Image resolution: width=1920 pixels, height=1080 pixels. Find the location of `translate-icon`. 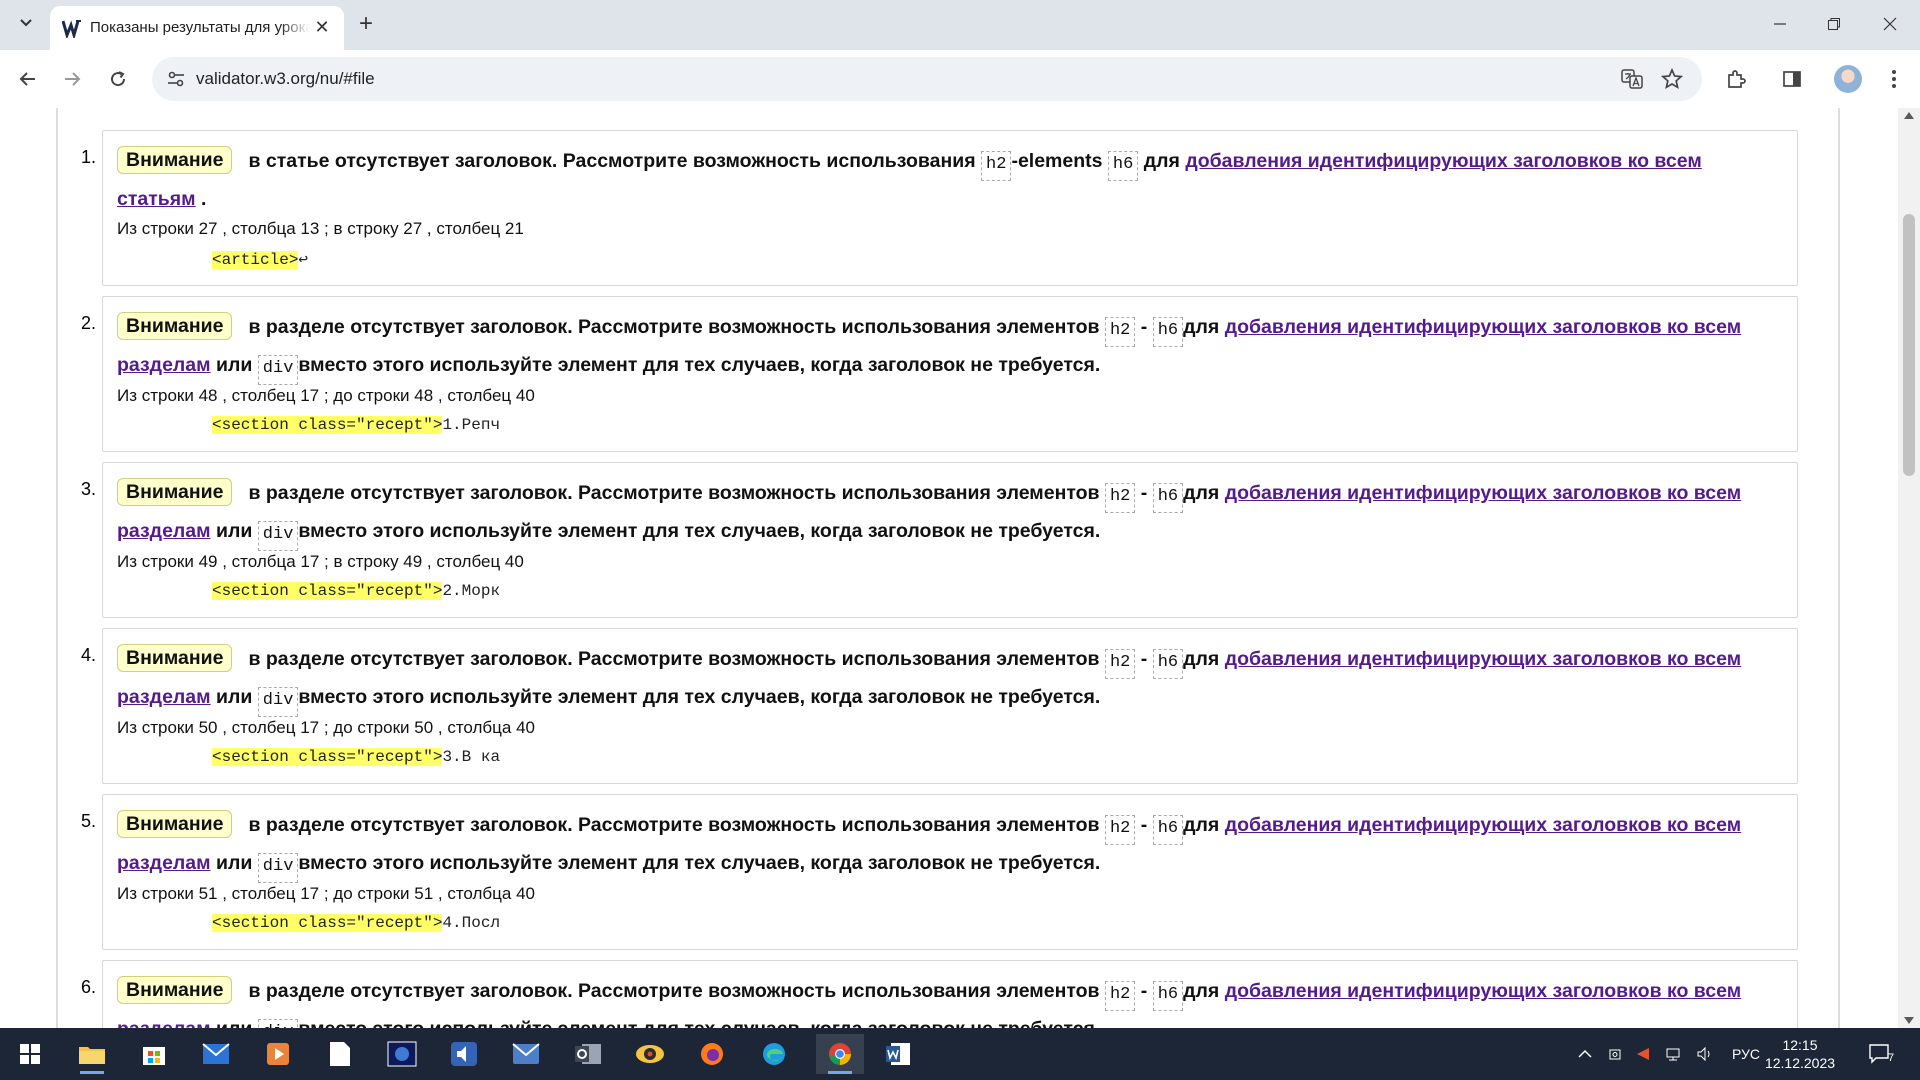

translate-icon is located at coordinates (1632, 79).